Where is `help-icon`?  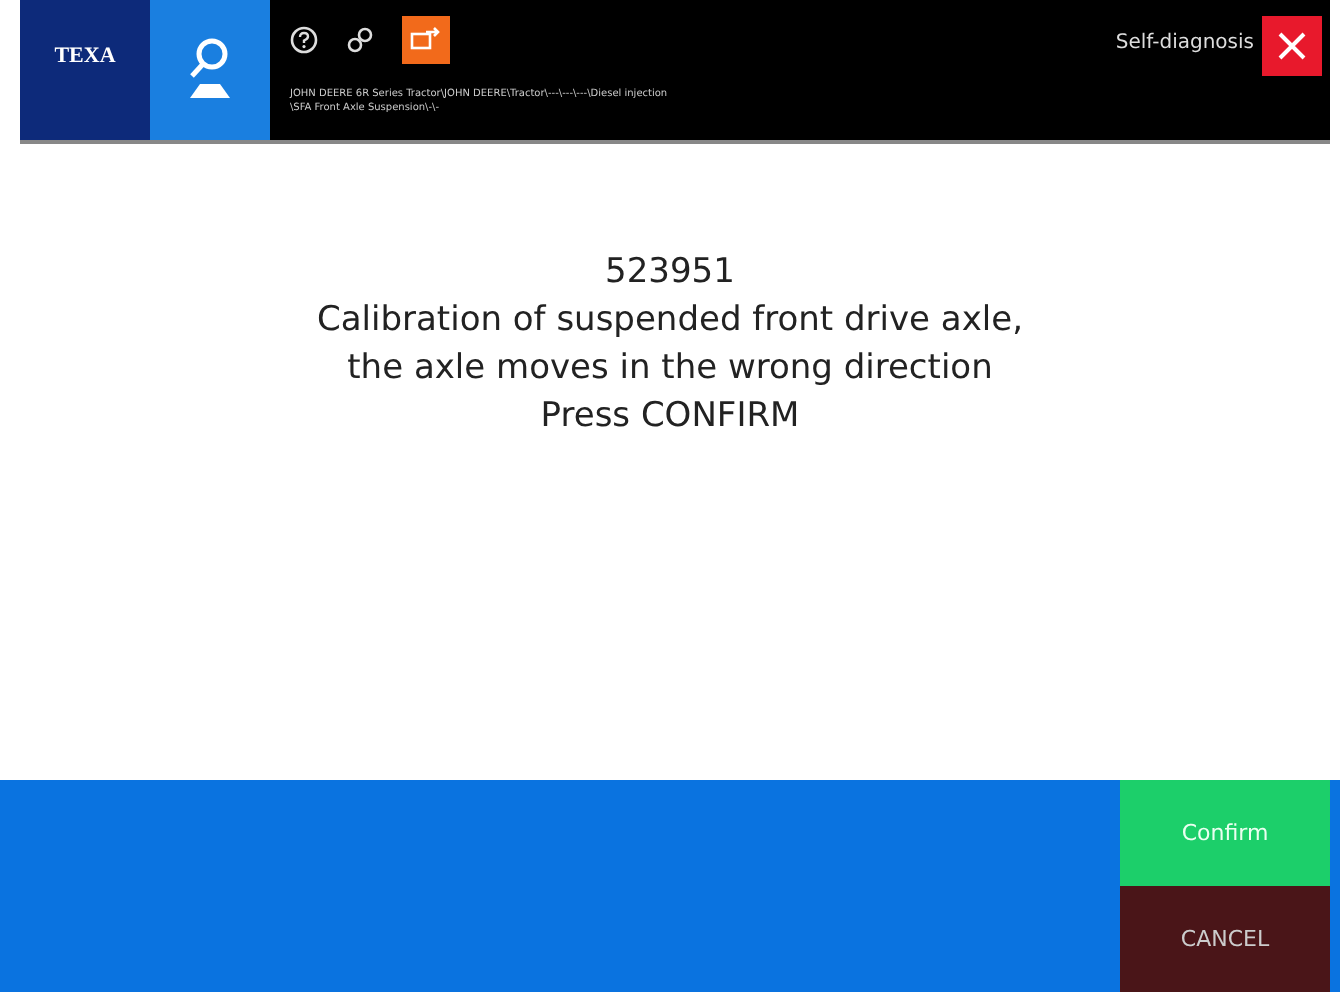
help-icon is located at coordinates (304, 40).